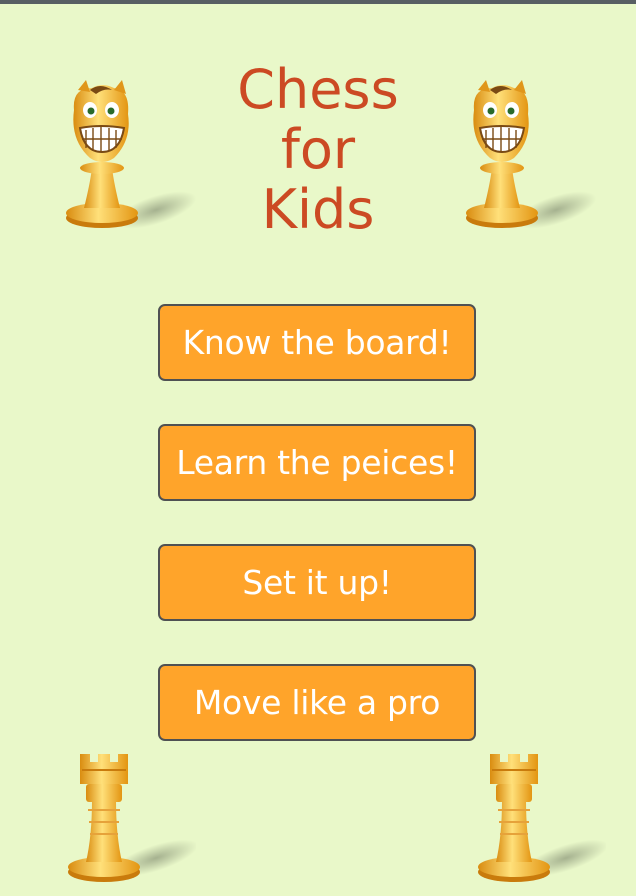  I want to click on page-title: Chess for Kids, so click(318, 150).